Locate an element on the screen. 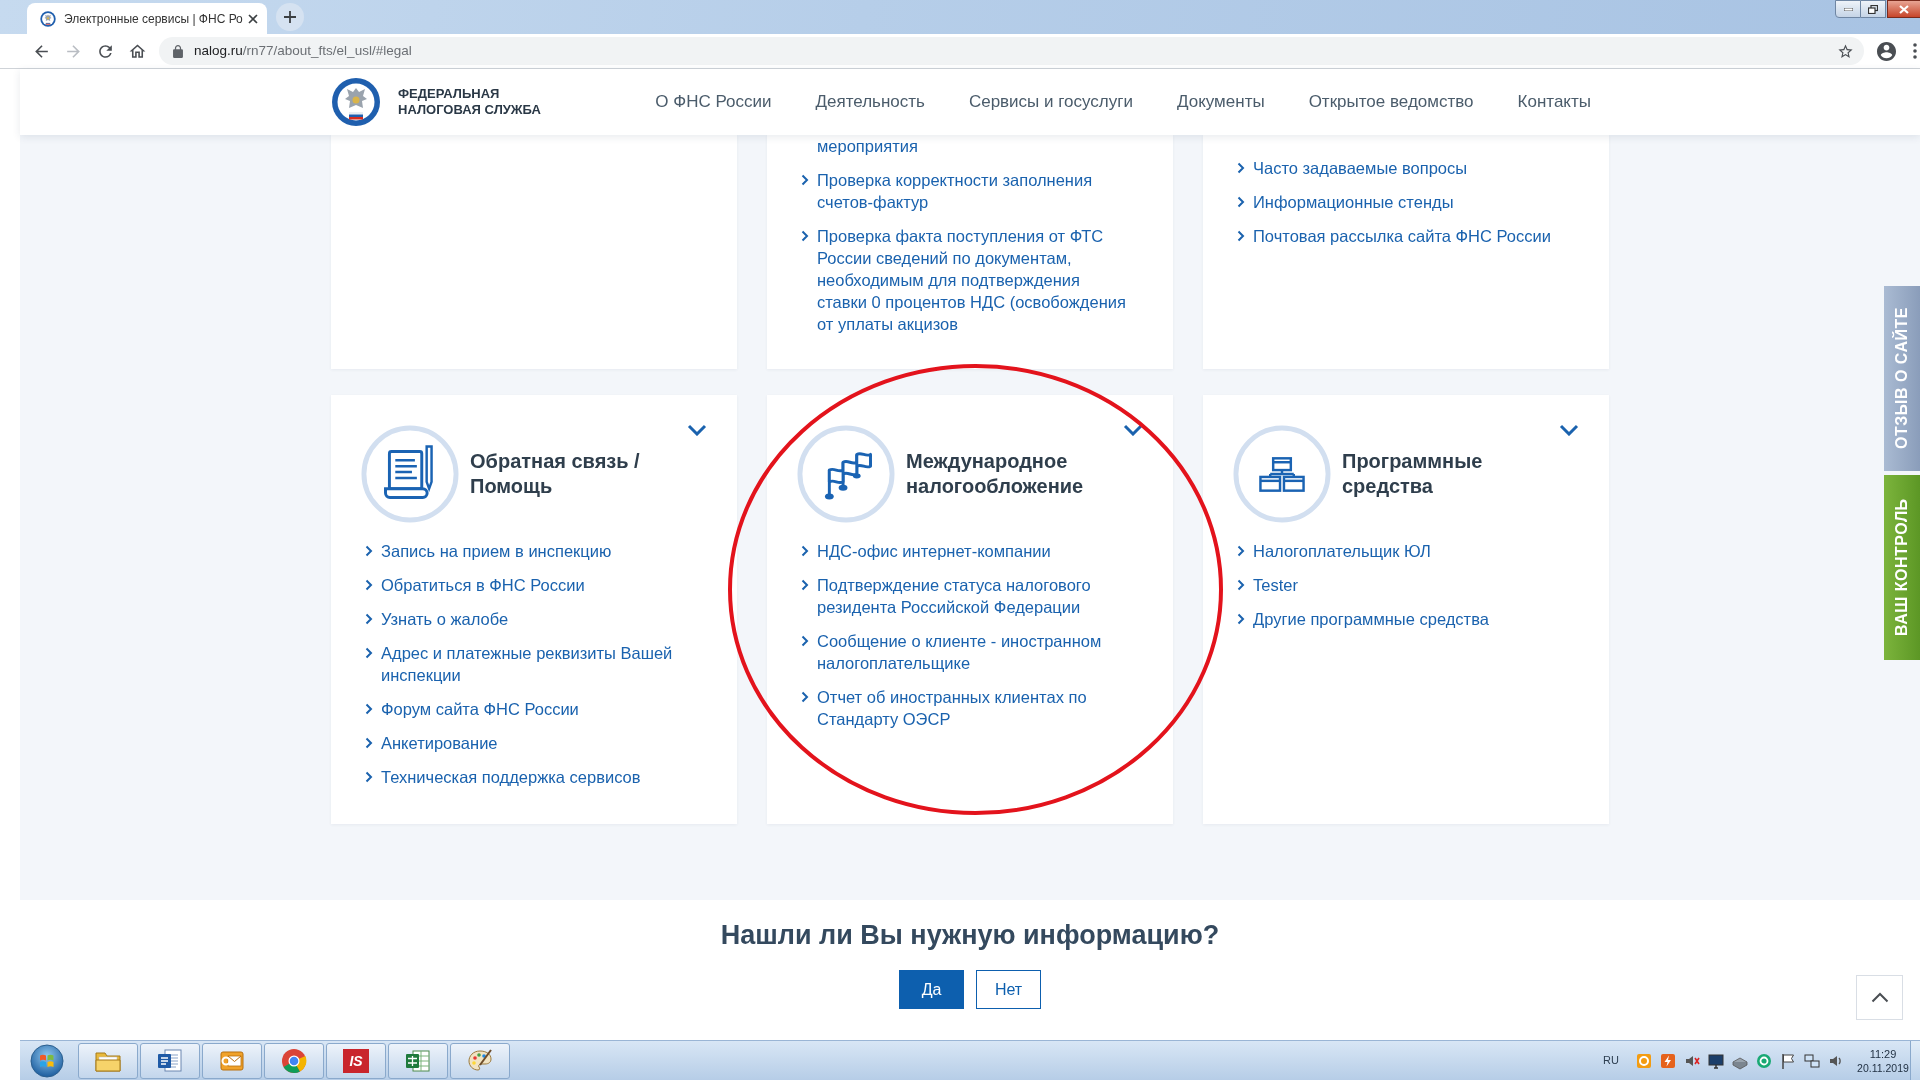 This screenshot has height=1080, width=1920. service-link: Запись на прием в инспекцию is located at coordinates (536, 551).